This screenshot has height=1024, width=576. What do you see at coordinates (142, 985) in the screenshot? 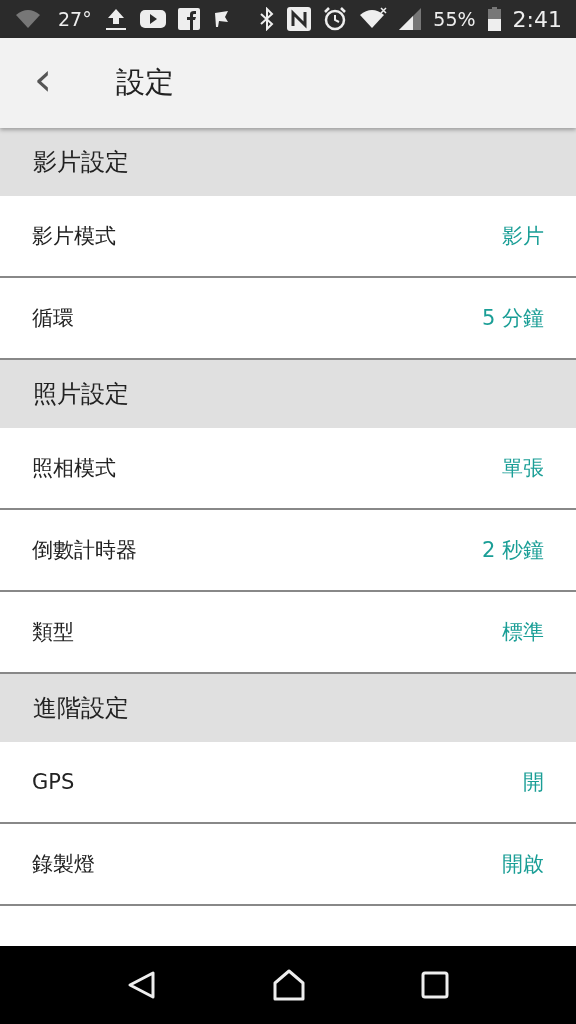
I see `back-nav-icon` at bounding box center [142, 985].